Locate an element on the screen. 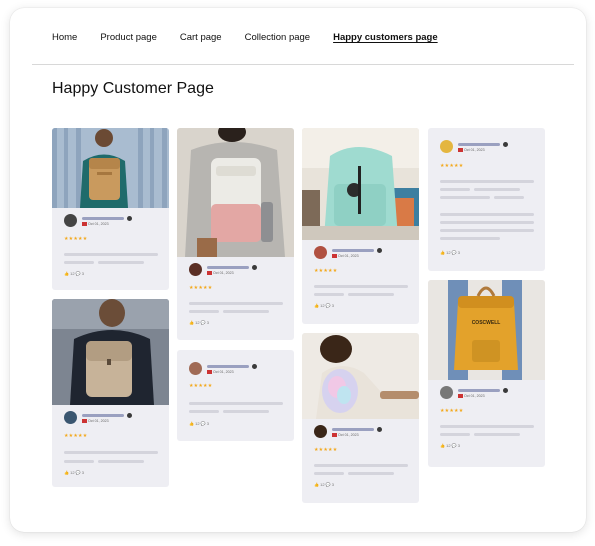  nav-collection-page: Collection page is located at coordinates (278, 37).